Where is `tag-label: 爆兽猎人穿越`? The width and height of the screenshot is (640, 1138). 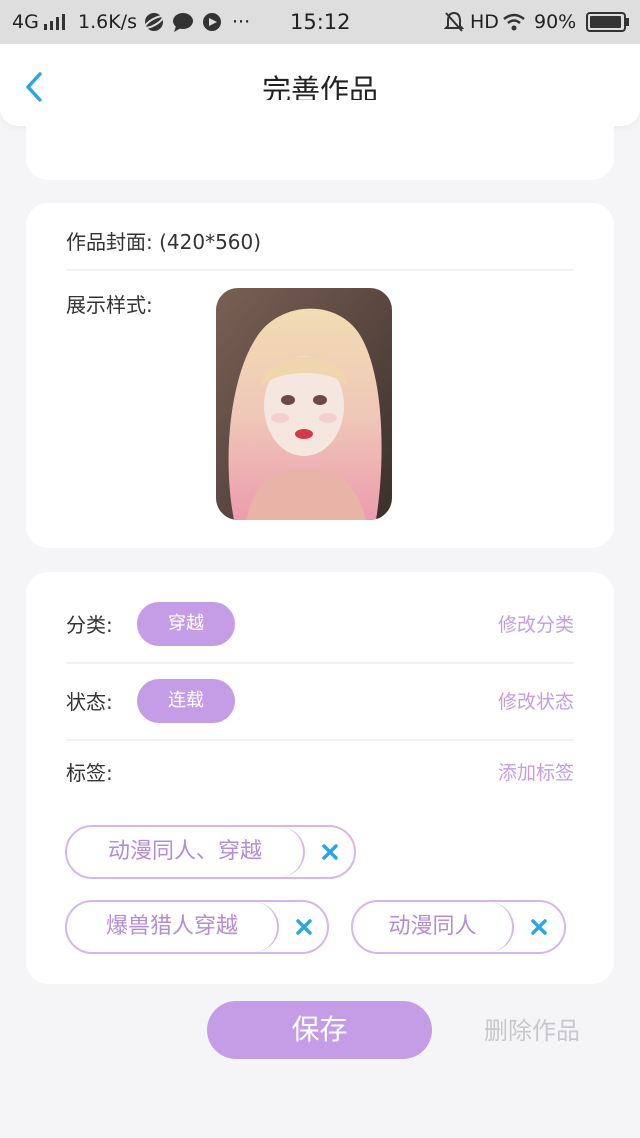
tag-label: 爆兽猎人穿越 is located at coordinates (173, 927).